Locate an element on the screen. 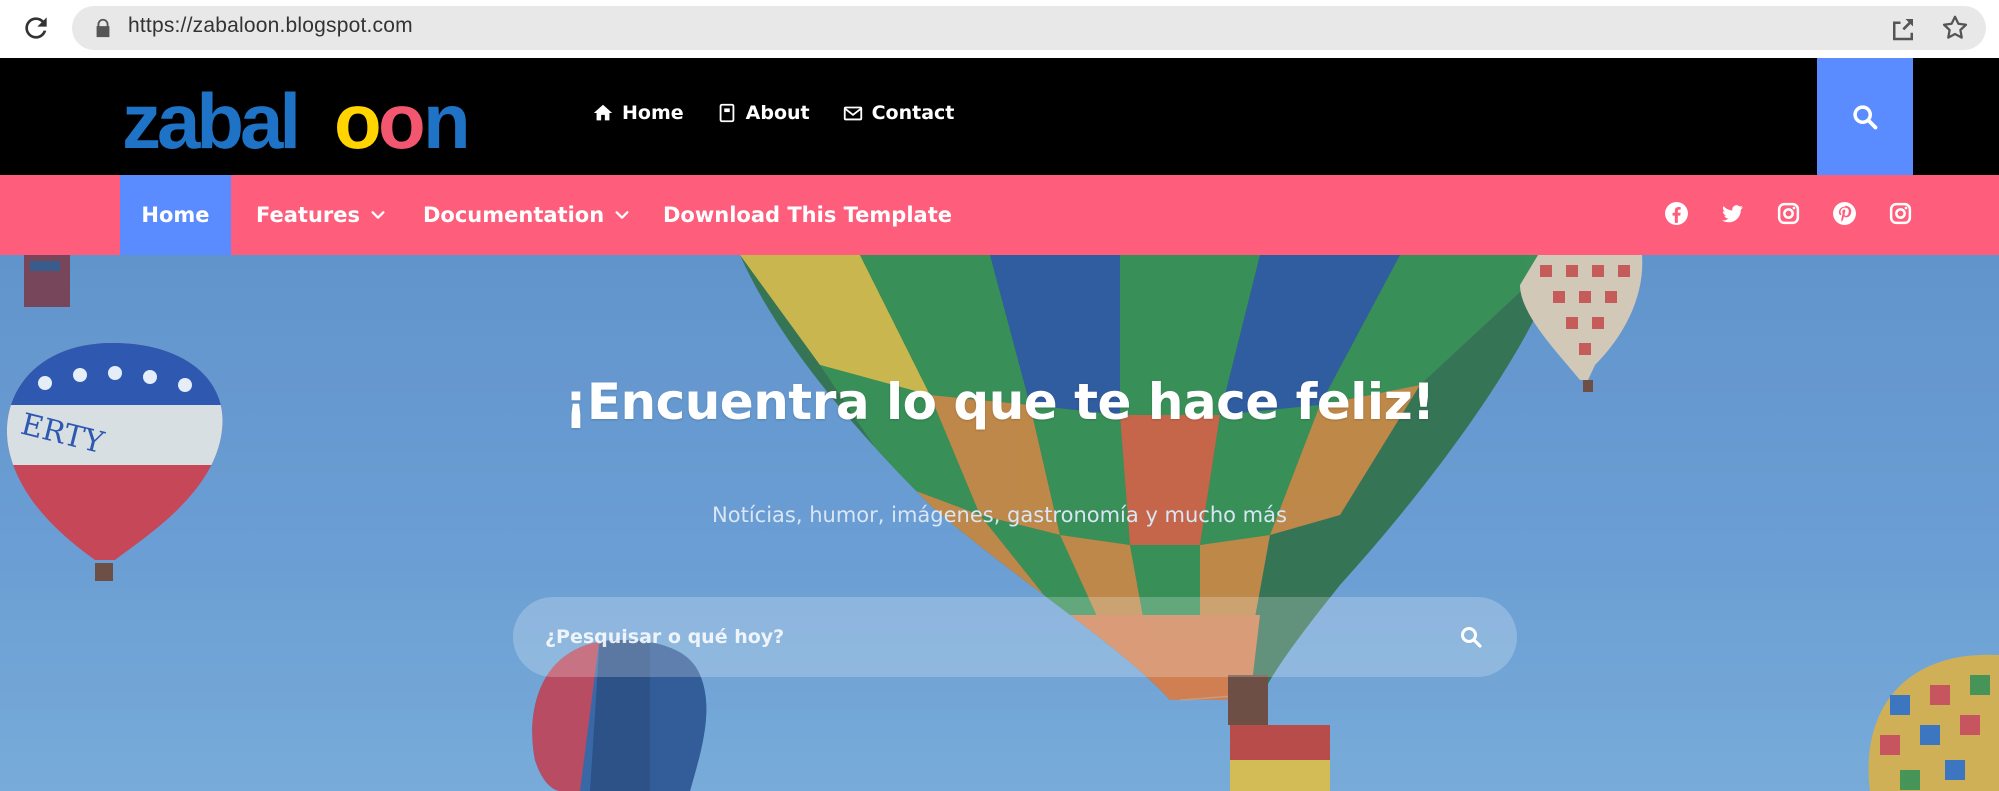 This screenshot has width=1999, height=791. nav-download-template-label: Download This Template is located at coordinates (807, 215).